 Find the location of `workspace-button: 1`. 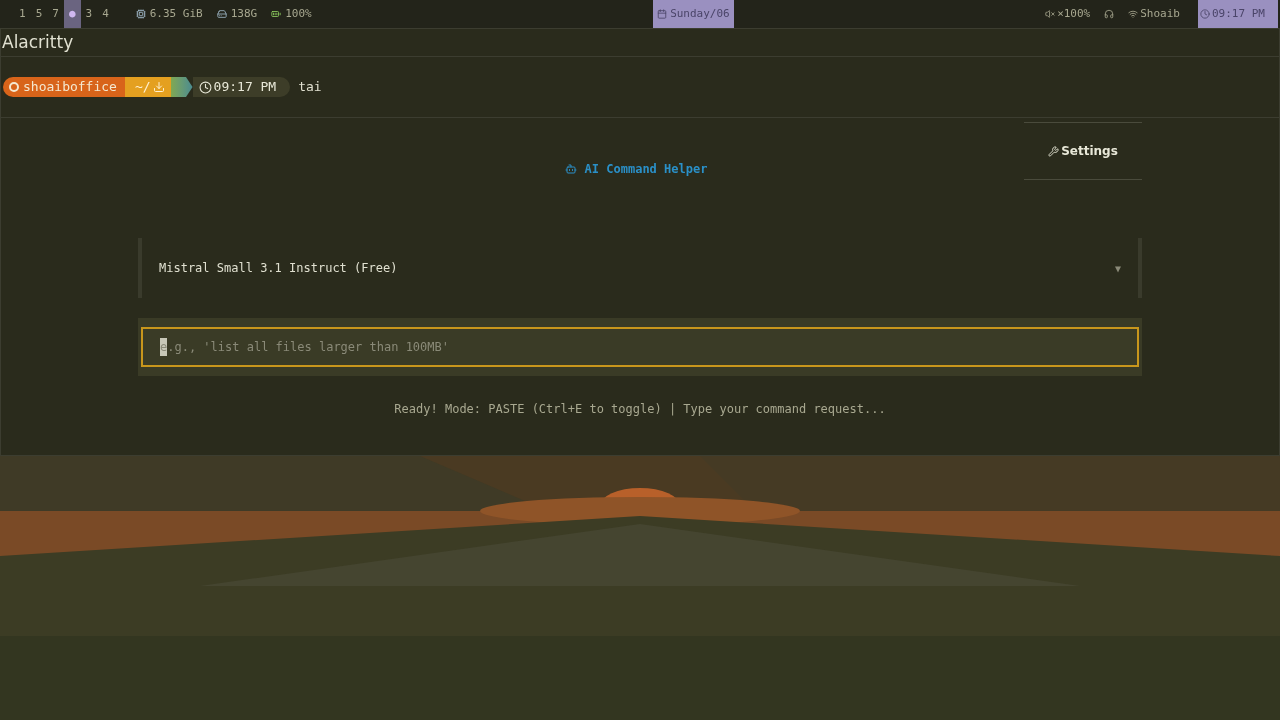

workspace-button: 1 is located at coordinates (22, 14).